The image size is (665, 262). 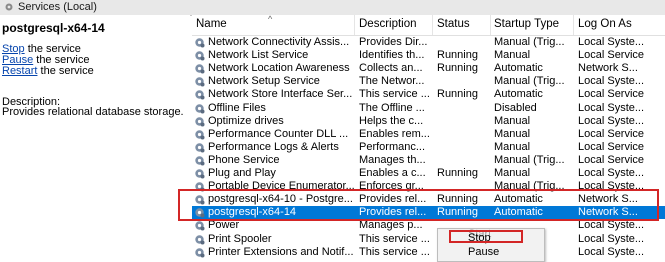 What do you see at coordinates (264, 81) in the screenshot?
I see `service-name-cell: Network Setup Service` at bounding box center [264, 81].